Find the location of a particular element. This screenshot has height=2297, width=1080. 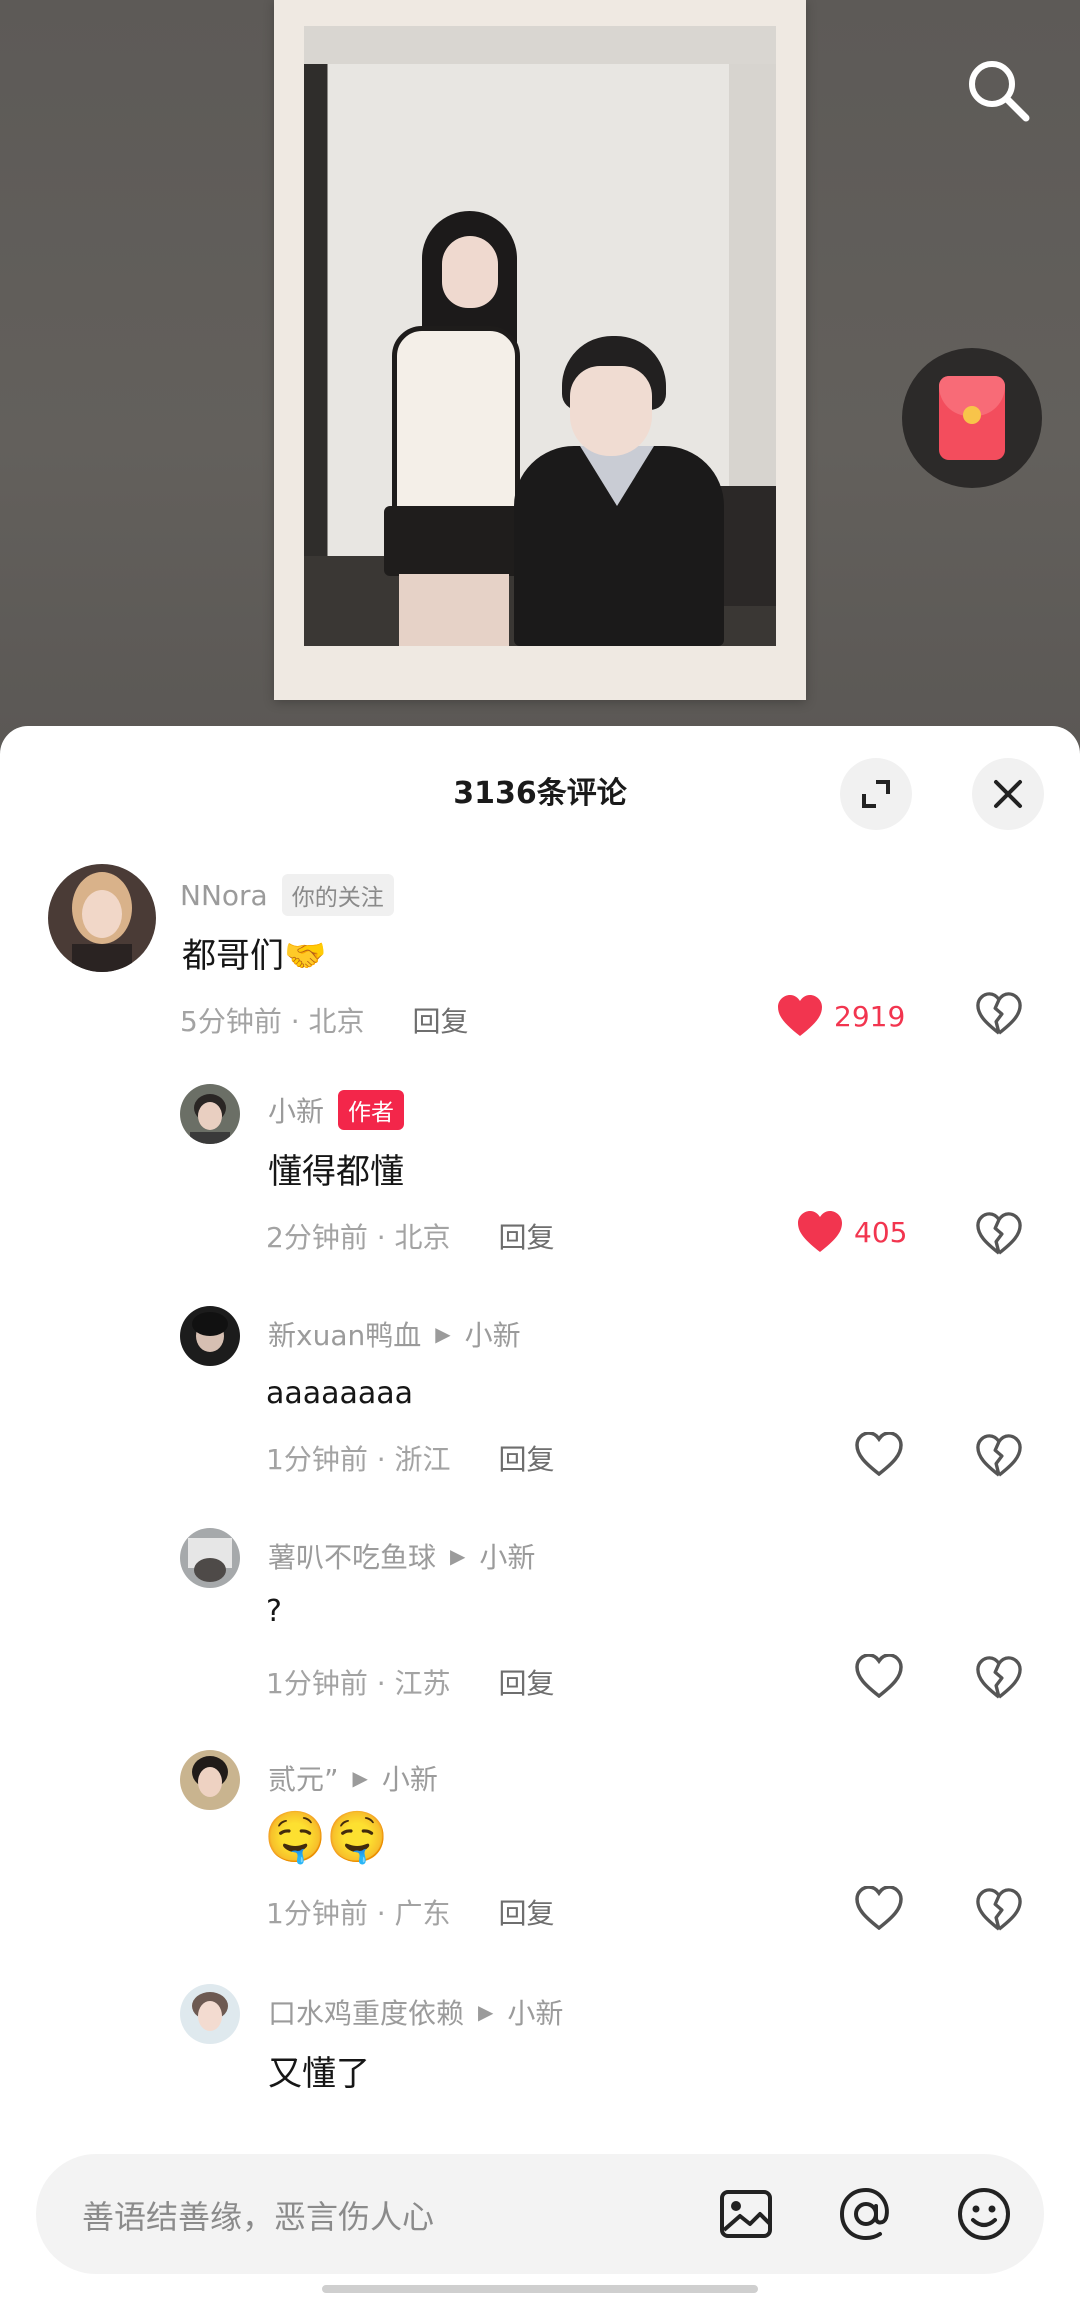

reply-item: 口水鸡重度依赖 ▶ 小新 又懂了 is located at coordinates (540, 2054).